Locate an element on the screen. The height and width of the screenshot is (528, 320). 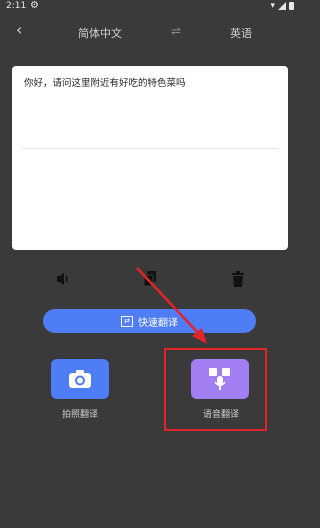
battery-icon is located at coordinates (291, 6).